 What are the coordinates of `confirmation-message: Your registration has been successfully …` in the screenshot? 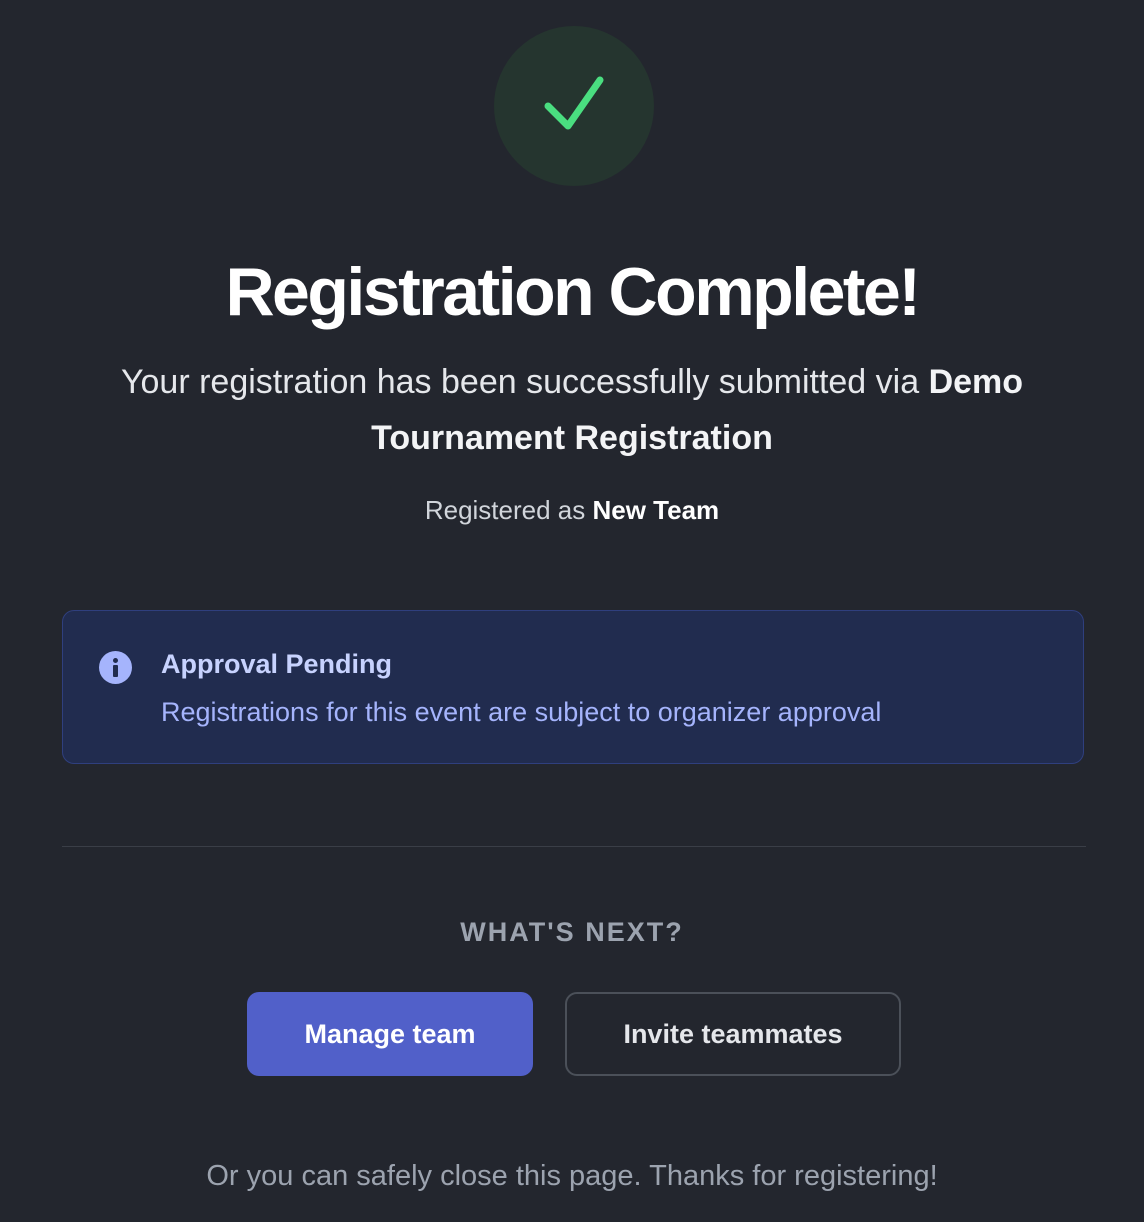 It's located at (572, 410).